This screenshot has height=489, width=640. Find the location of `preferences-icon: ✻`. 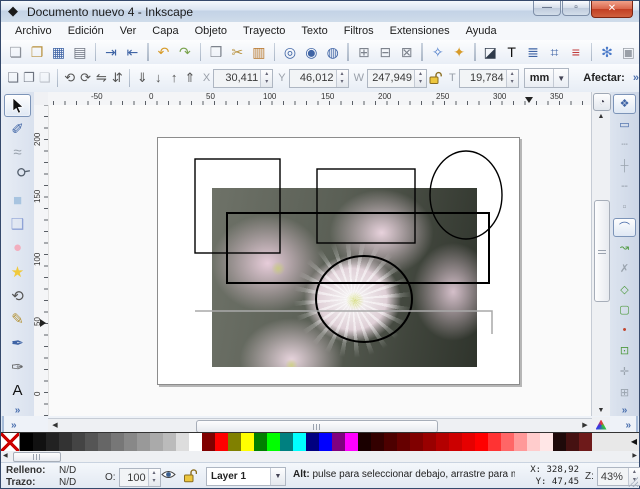

preferences-icon: ✻ is located at coordinates (606, 52).